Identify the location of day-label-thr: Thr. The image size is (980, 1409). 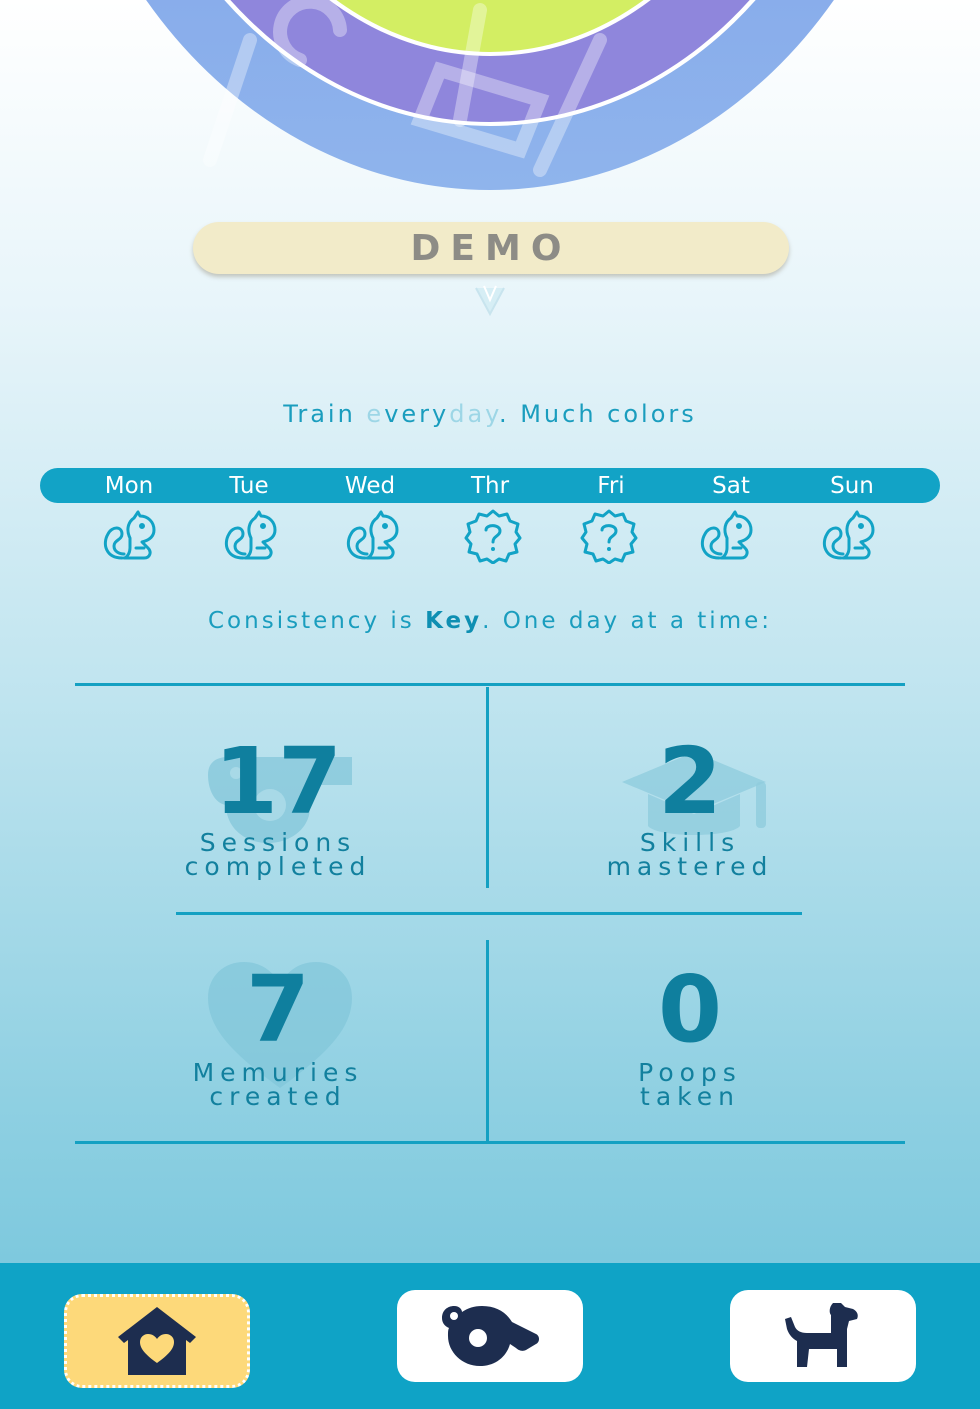
(490, 486).